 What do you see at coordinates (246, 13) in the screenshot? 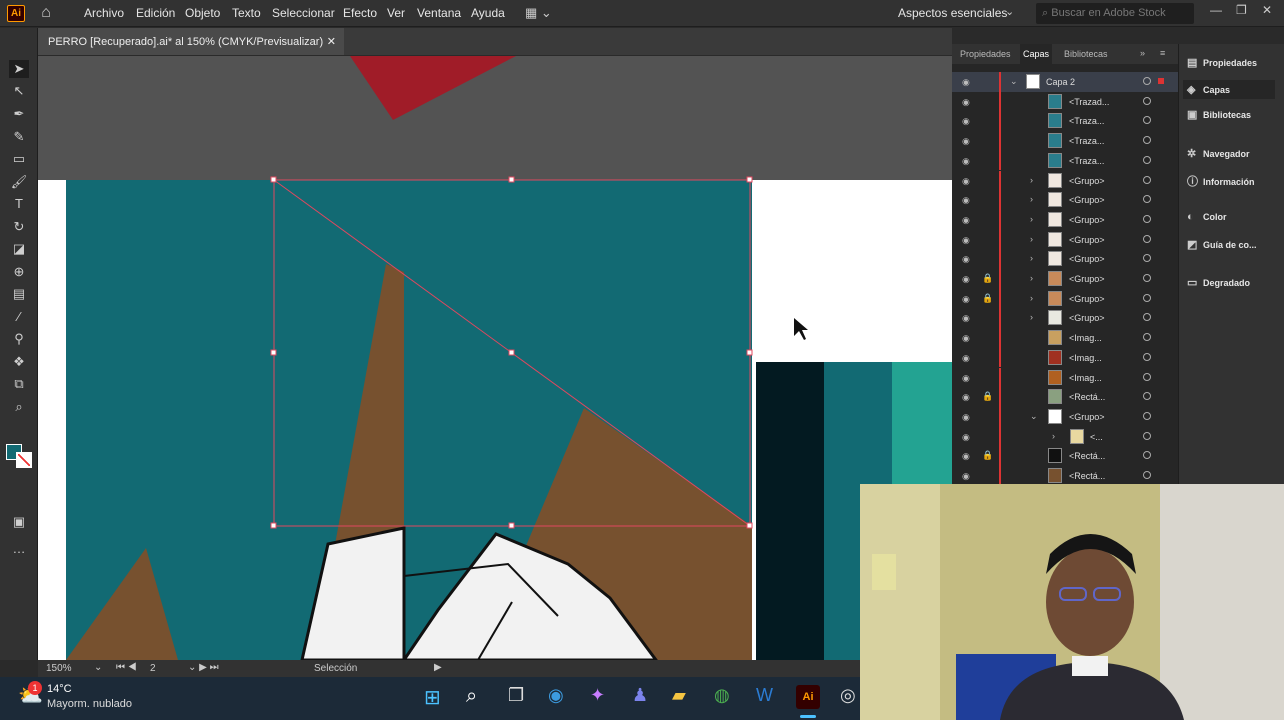
I see `menu-texto: Texto` at bounding box center [246, 13].